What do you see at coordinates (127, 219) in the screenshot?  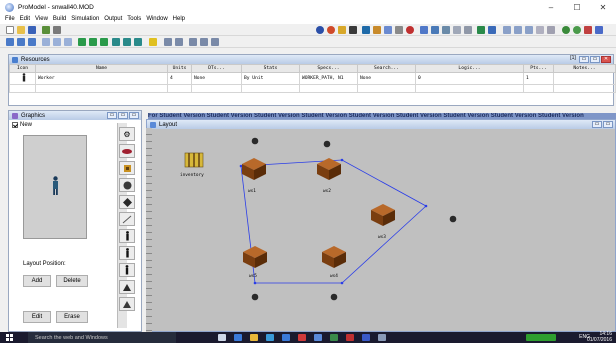 I see `graphic-line-icon` at bounding box center [127, 219].